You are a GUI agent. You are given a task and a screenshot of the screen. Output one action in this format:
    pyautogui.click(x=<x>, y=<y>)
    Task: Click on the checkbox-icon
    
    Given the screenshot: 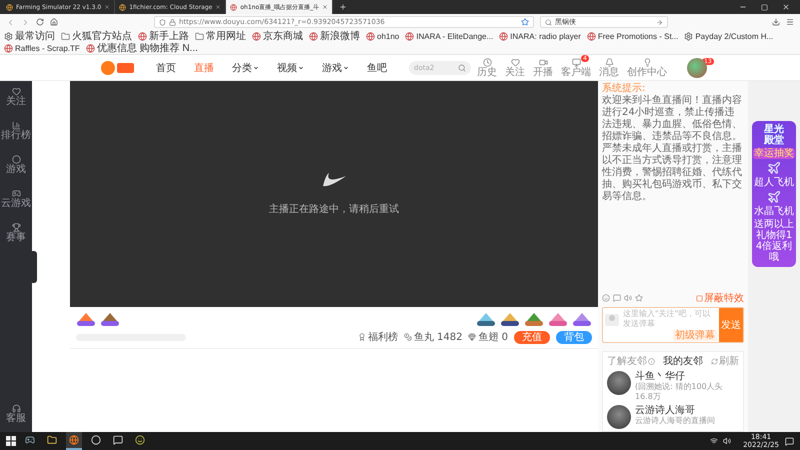 What is the action you would take?
    pyautogui.click(x=699, y=298)
    